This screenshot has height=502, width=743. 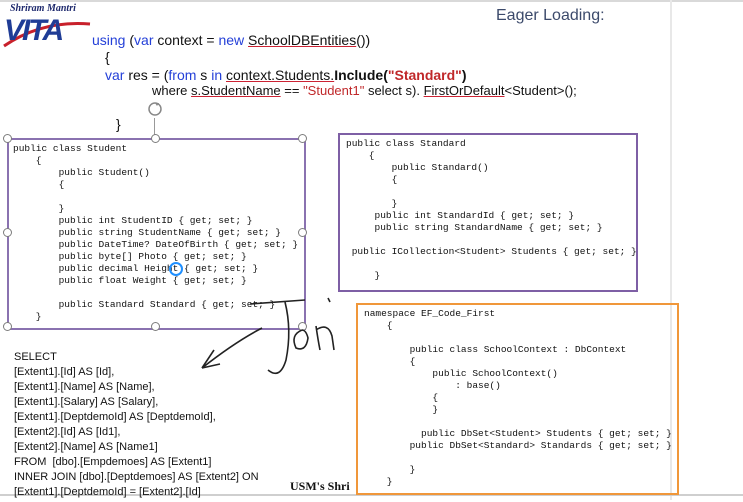 What do you see at coordinates (292, 90) in the screenshot?
I see `code-text: ==` at bounding box center [292, 90].